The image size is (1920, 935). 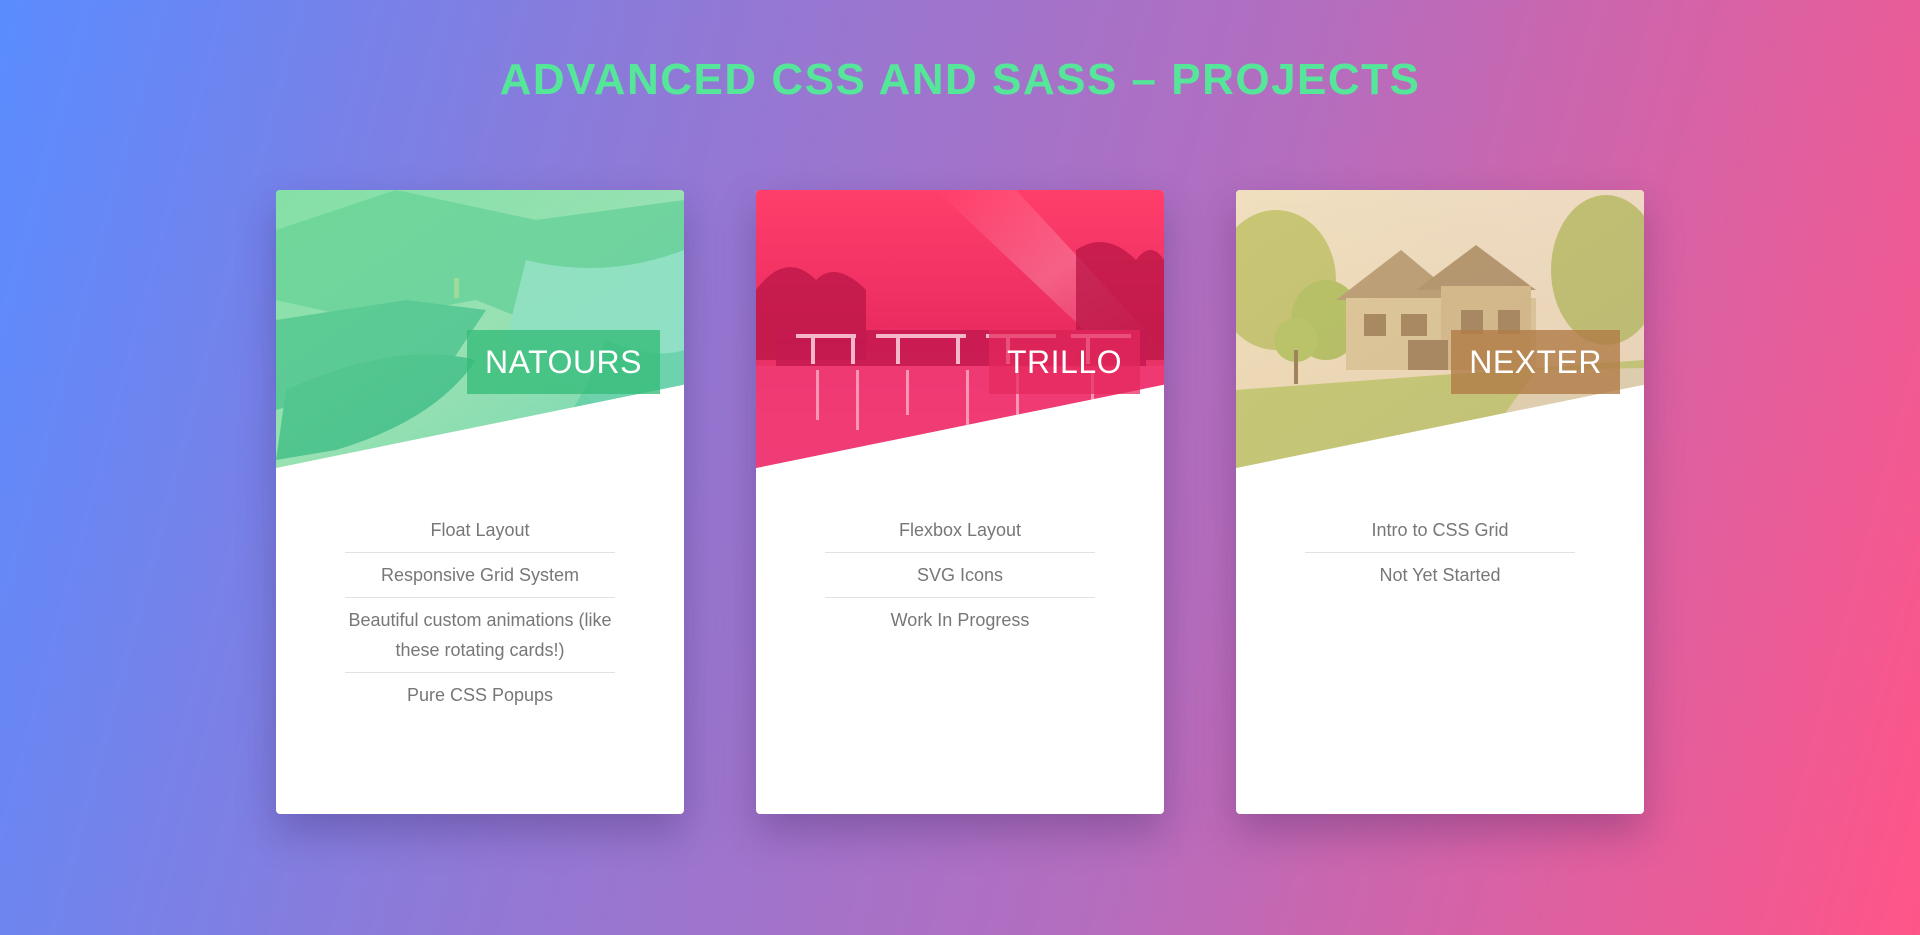 What do you see at coordinates (480, 530) in the screenshot?
I see `list-item: Float Layout` at bounding box center [480, 530].